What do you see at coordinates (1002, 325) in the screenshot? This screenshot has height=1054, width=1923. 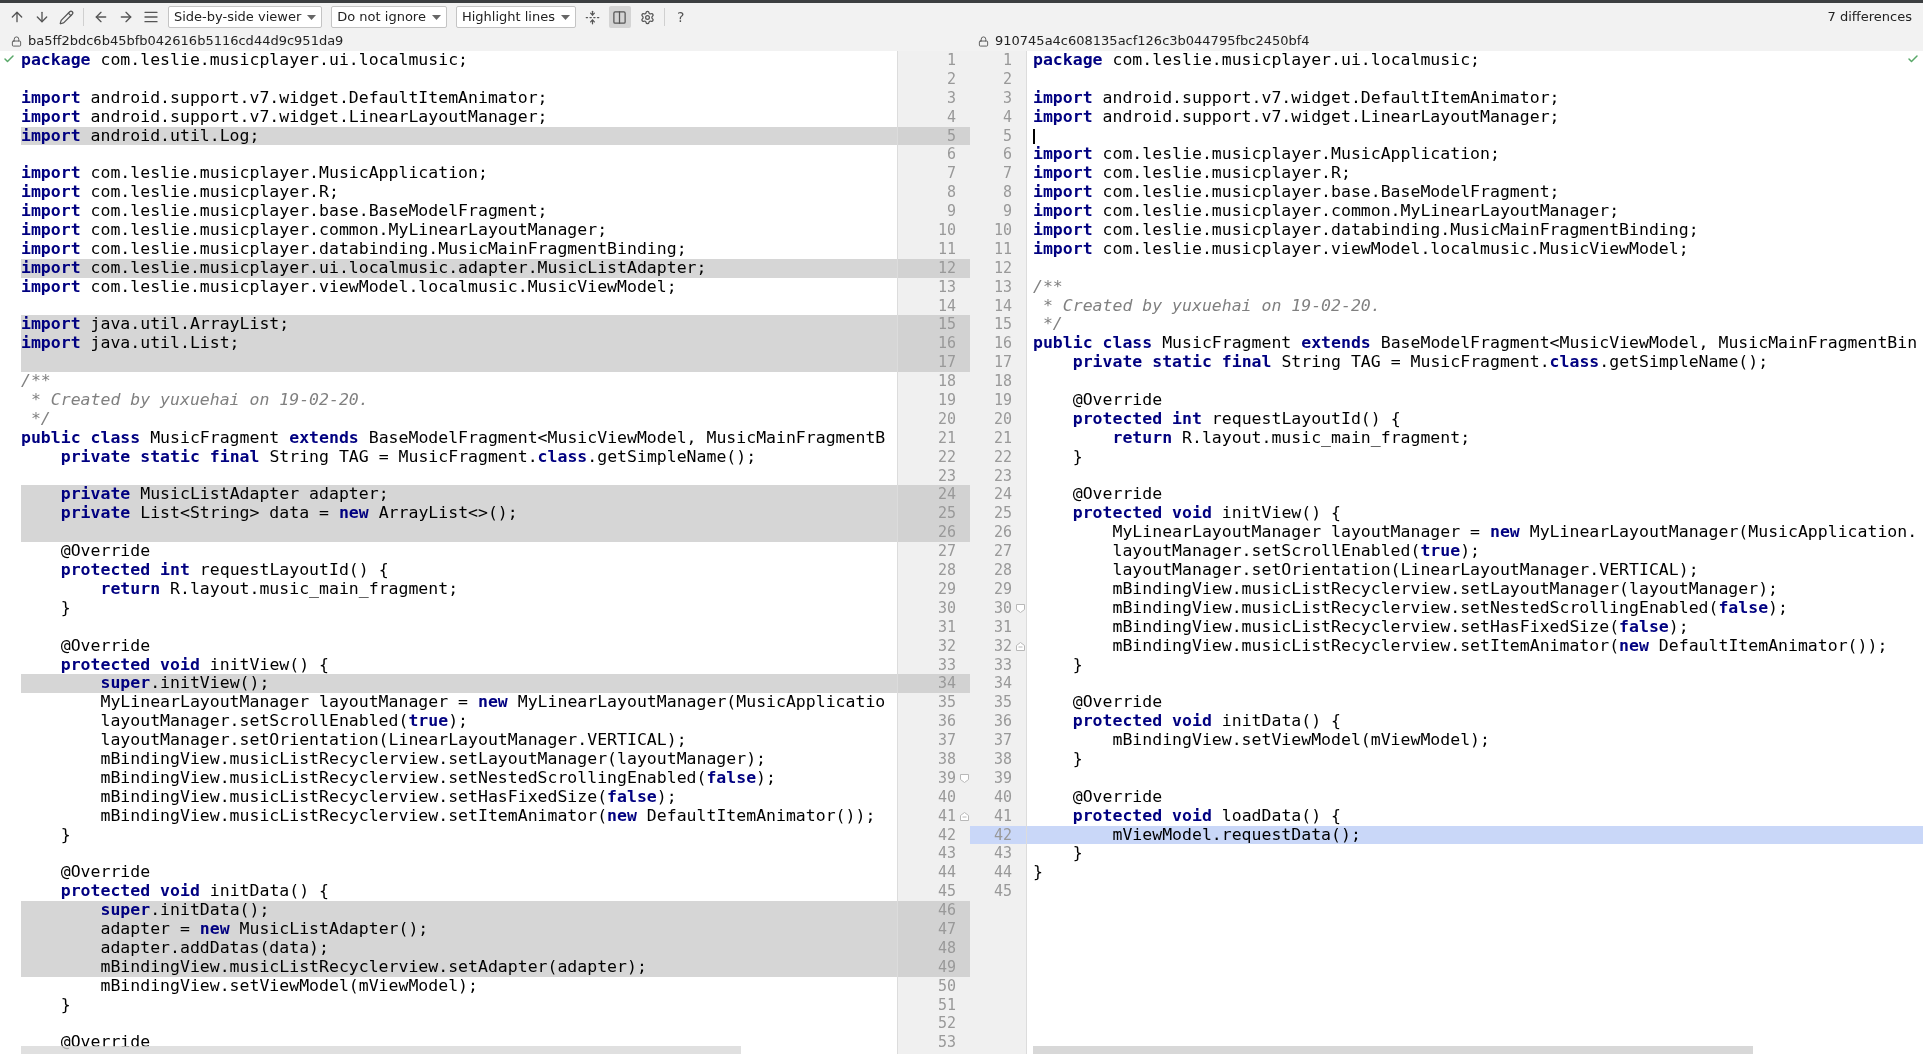 I see `line-number: 15` at bounding box center [1002, 325].